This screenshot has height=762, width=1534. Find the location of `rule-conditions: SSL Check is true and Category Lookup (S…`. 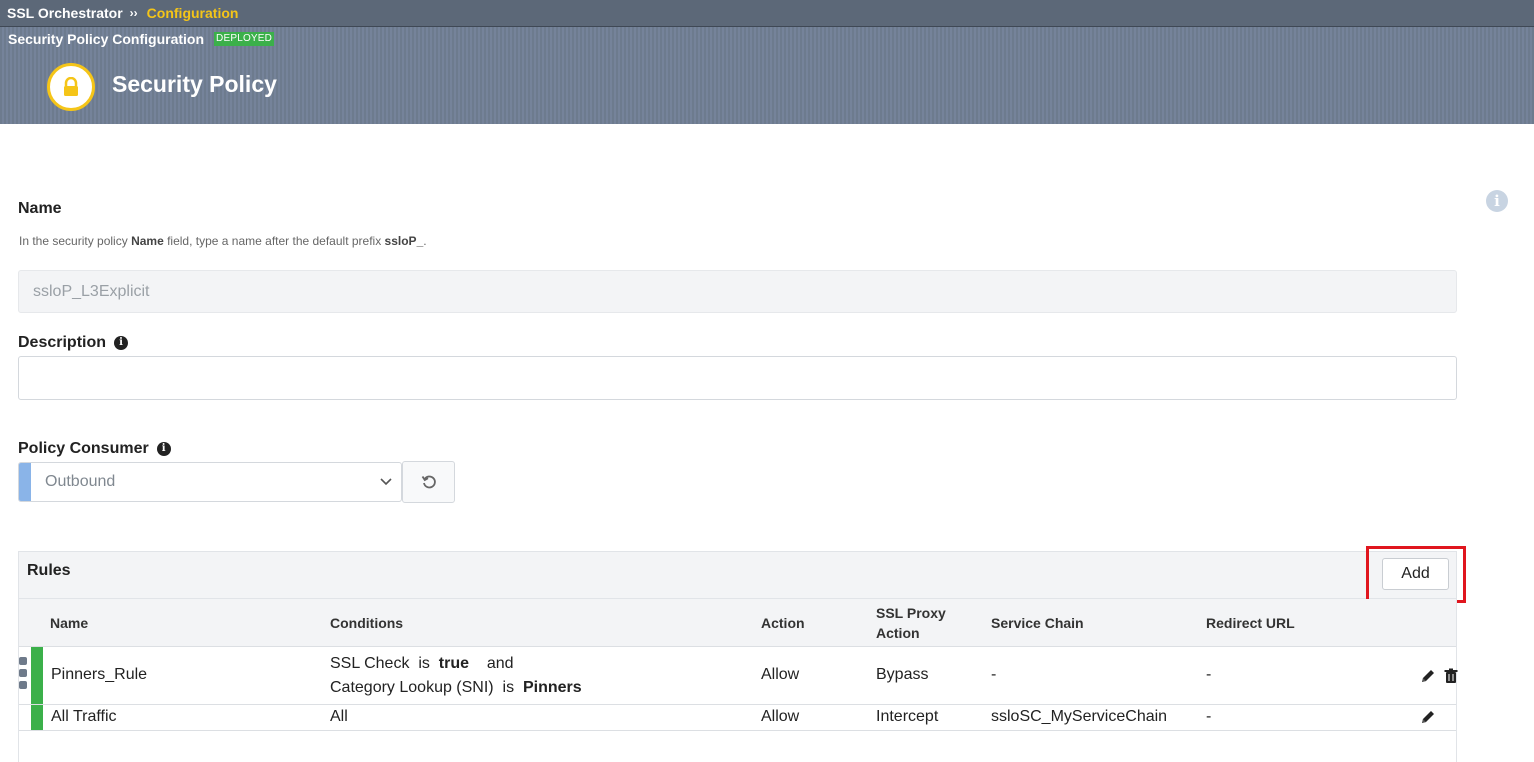

rule-conditions: SSL Check is true and Category Lookup (S… is located at coordinates (456, 676).